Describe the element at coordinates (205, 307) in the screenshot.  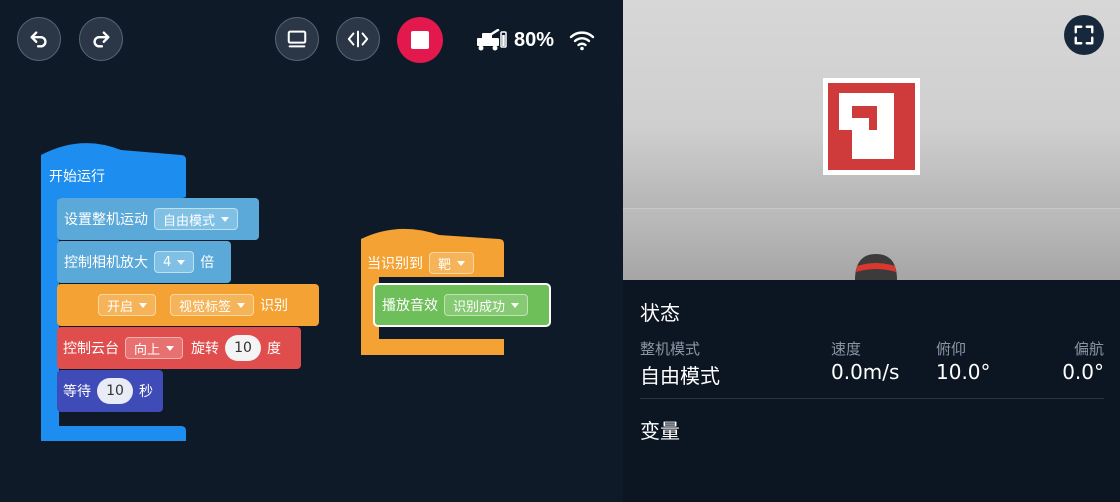
I see `recognize-target-value: 视觉标签` at that location.